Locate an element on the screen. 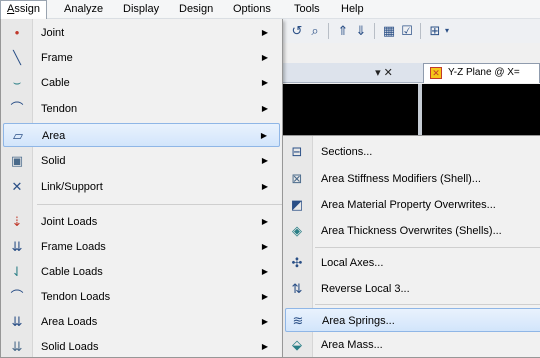  menu-item-label: Joint is located at coordinates (53, 33).